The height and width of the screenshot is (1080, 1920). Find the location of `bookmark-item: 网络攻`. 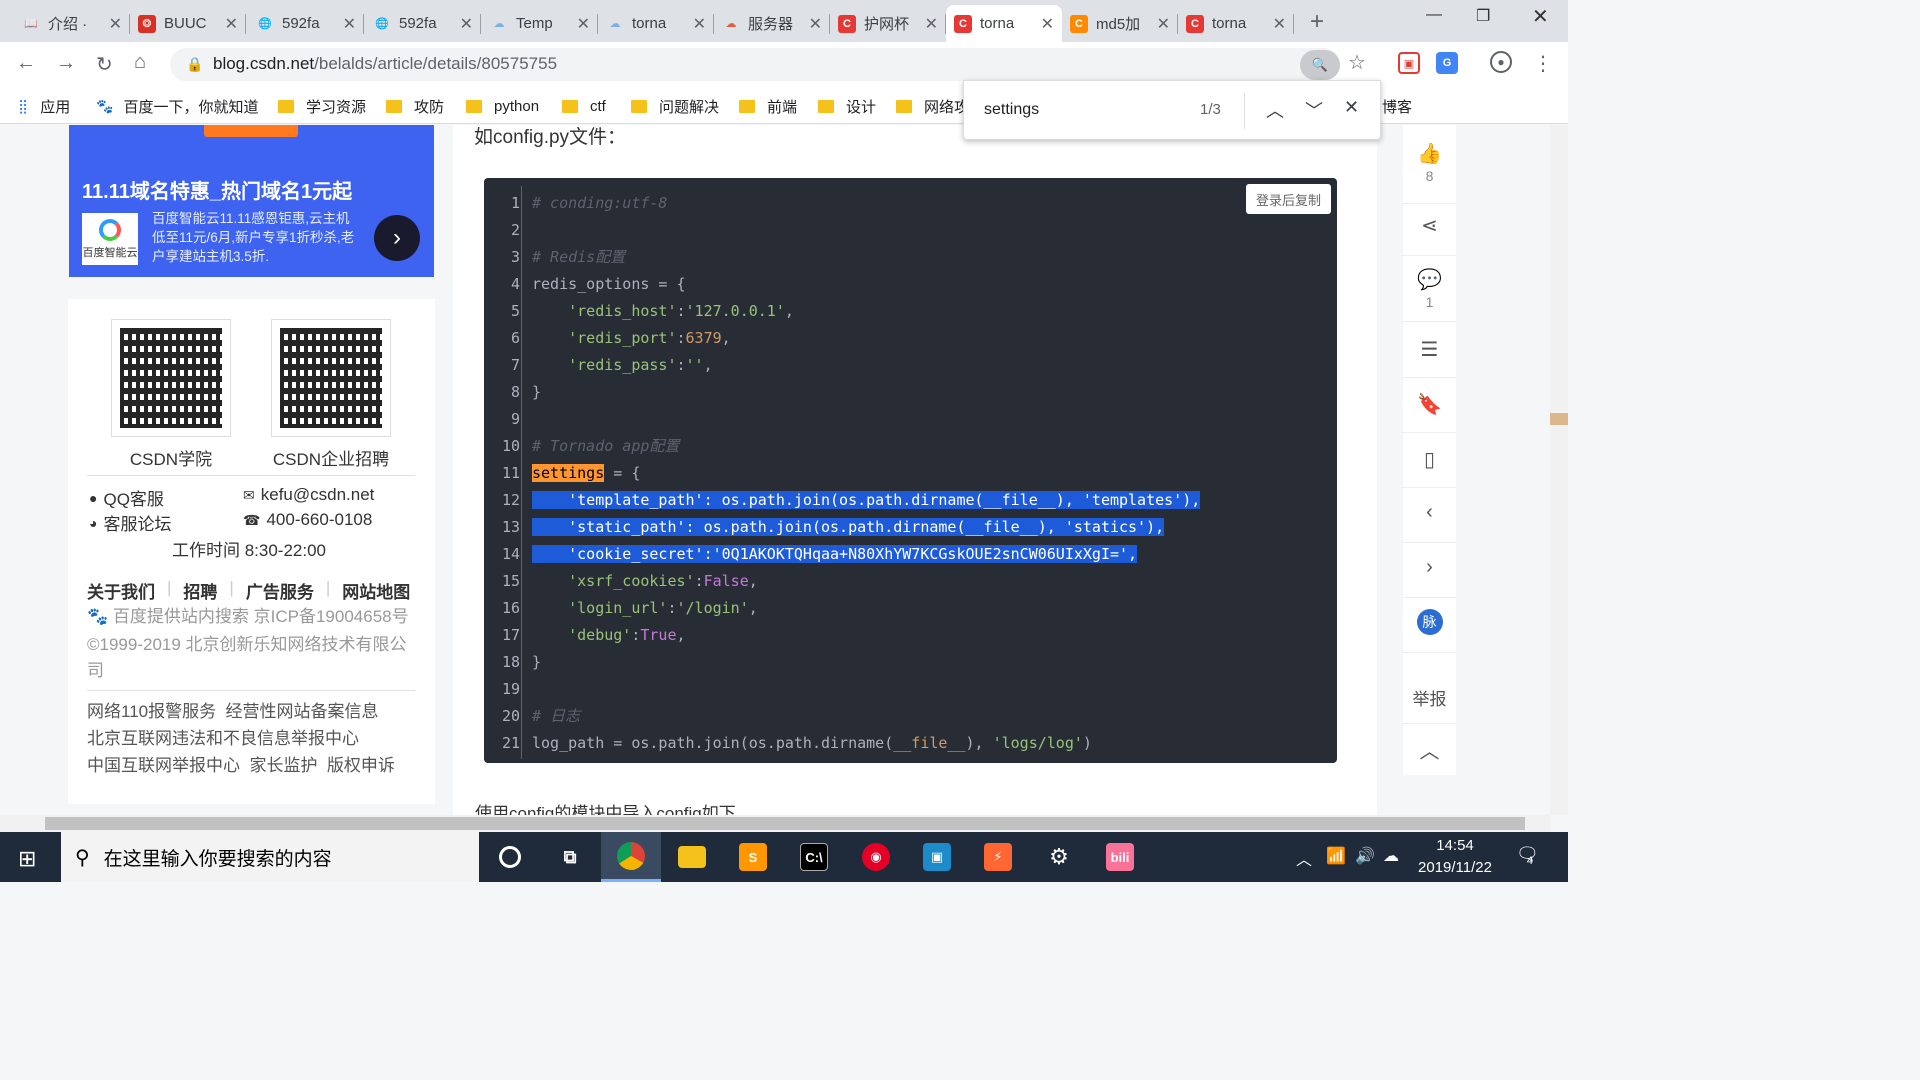

bookmark-item: 网络攻 is located at coordinates (932, 106).